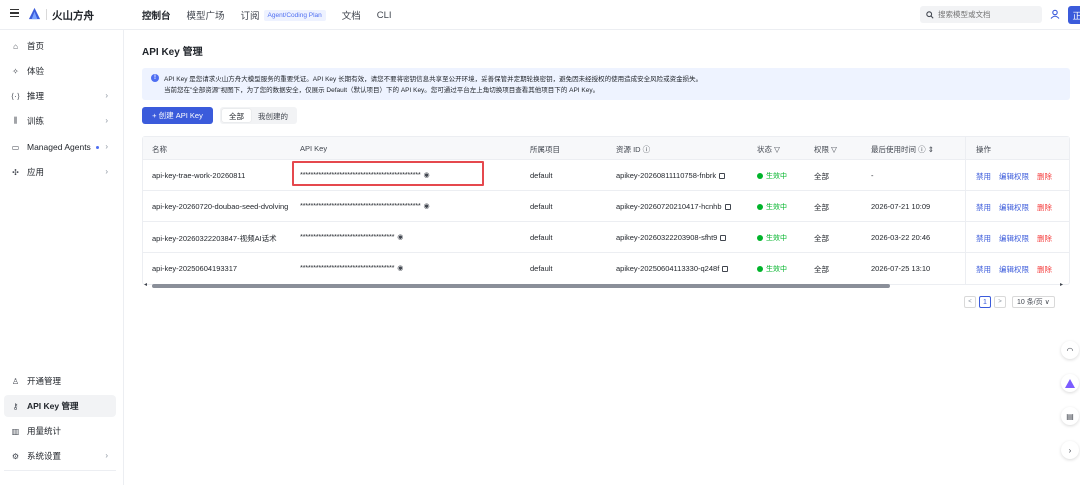 The width and height of the screenshot is (1080, 485). I want to click on page-title: API Key 管理, so click(172, 52).